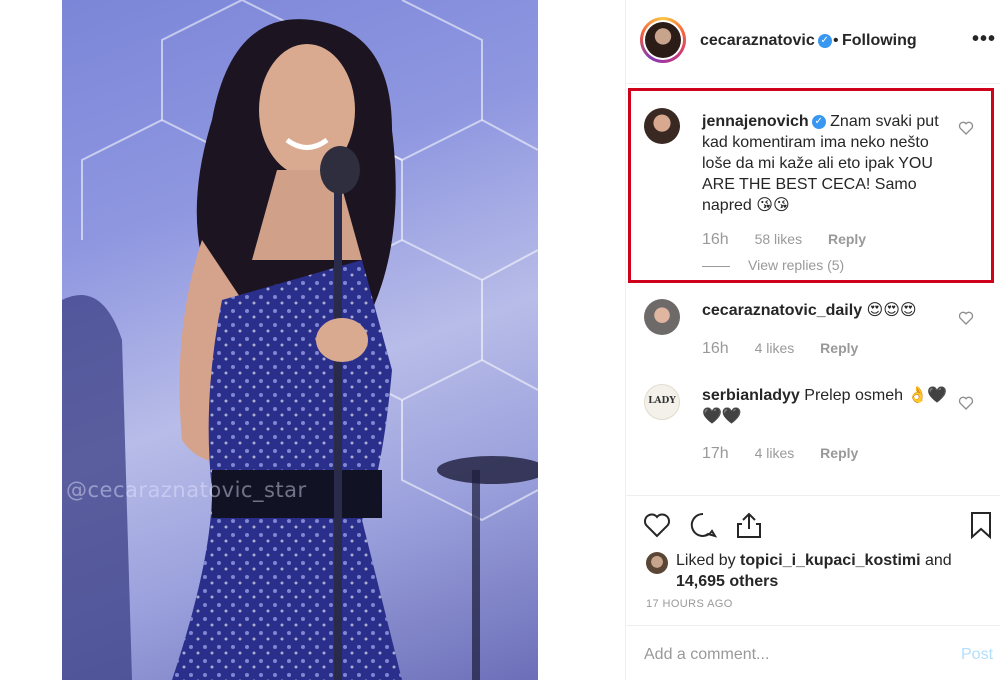 Image resolution: width=1000 pixels, height=680 pixels. I want to click on comment-meta: 16h 4 likes Reply, so click(791, 349).